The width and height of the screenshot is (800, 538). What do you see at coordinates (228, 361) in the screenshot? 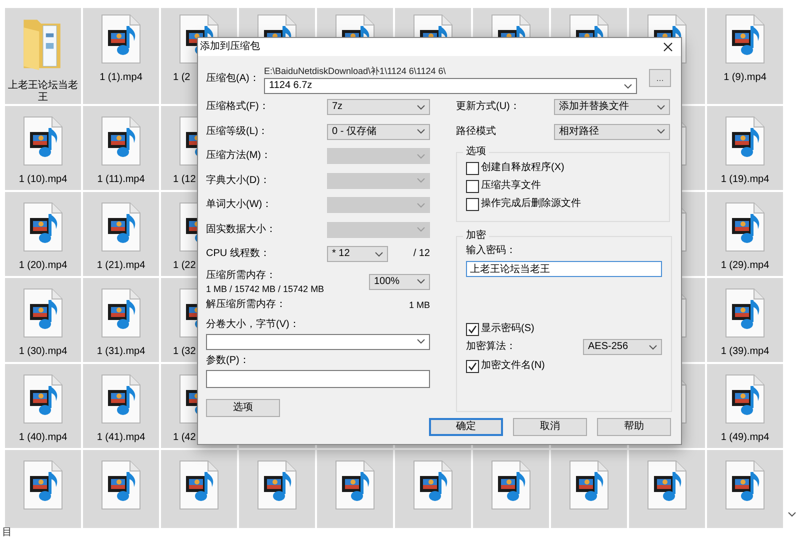
I see `field-label: 参数(P)：` at bounding box center [228, 361].